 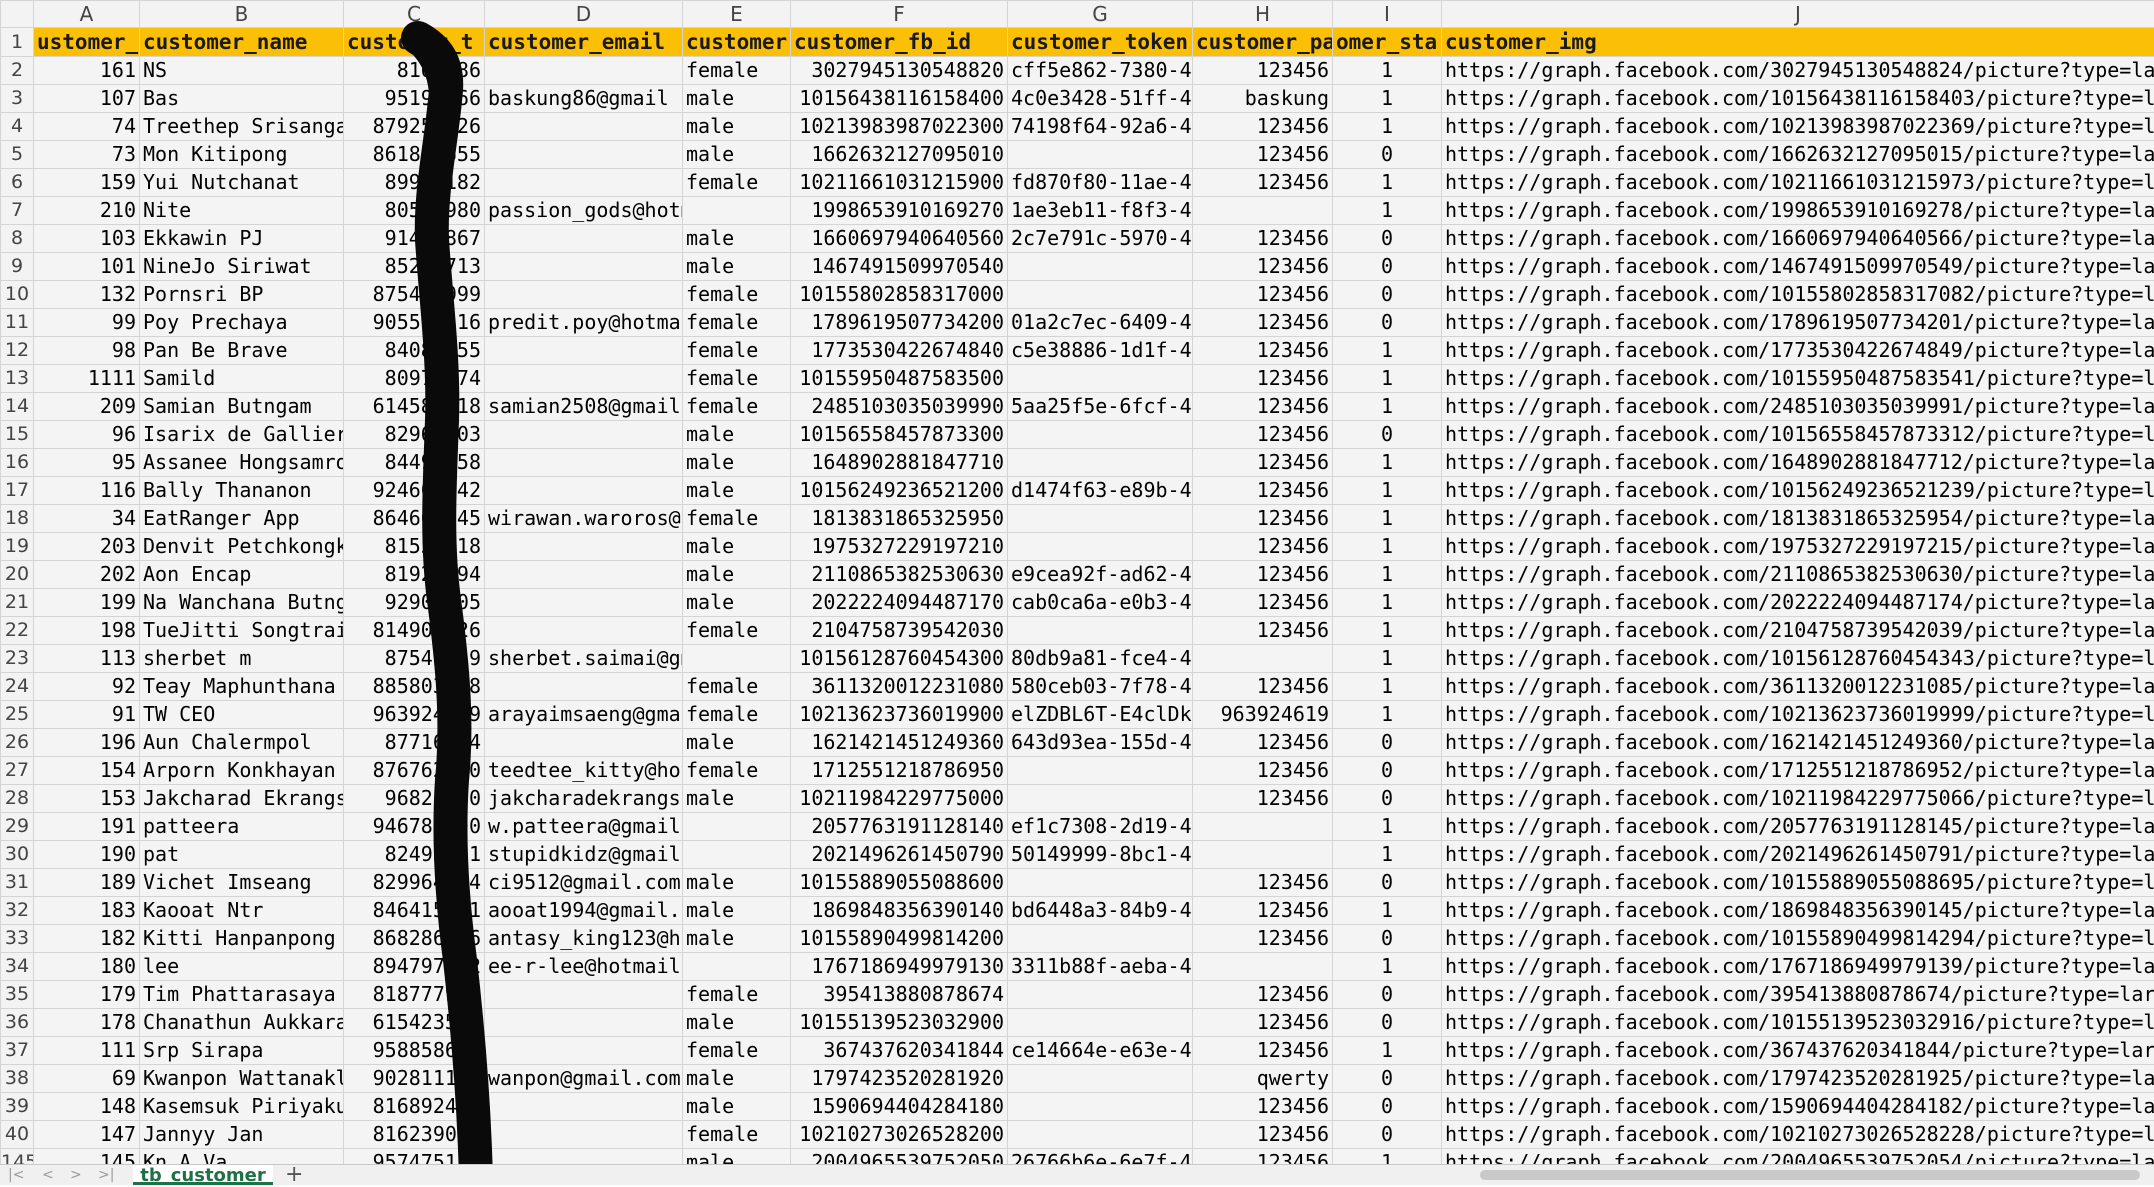 What do you see at coordinates (87, 491) in the screenshot?
I see `cell-a: 116` at bounding box center [87, 491].